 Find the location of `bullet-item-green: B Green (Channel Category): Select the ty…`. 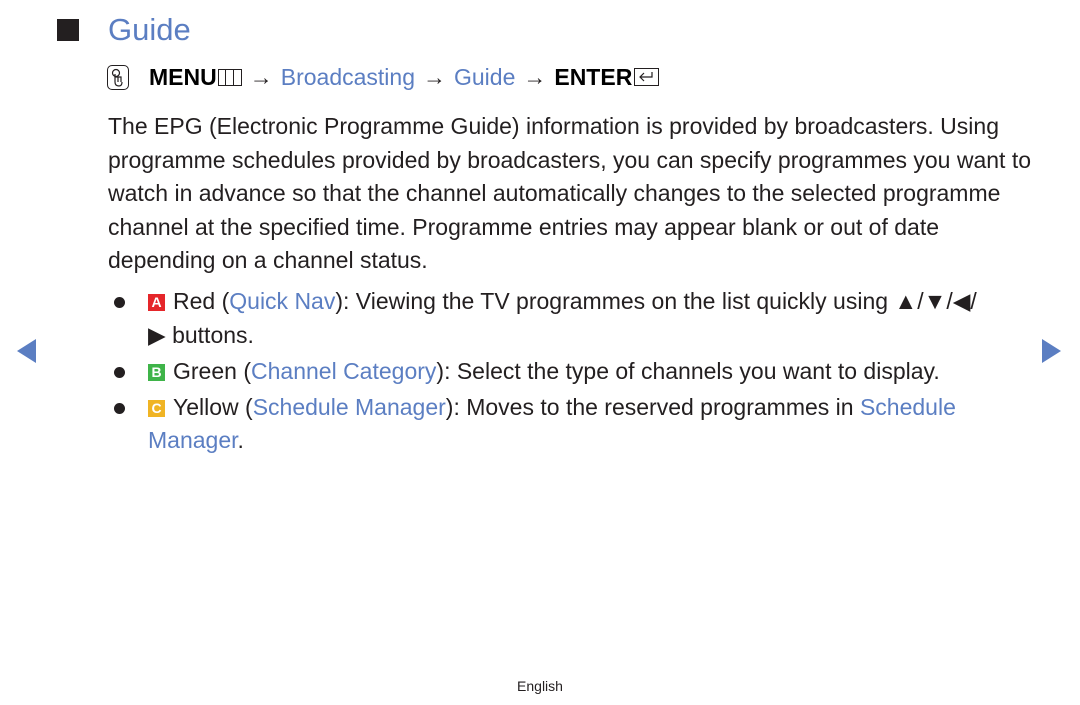

bullet-item-green: B Green (Channel Category): Select the ty… is located at coordinates (548, 372).